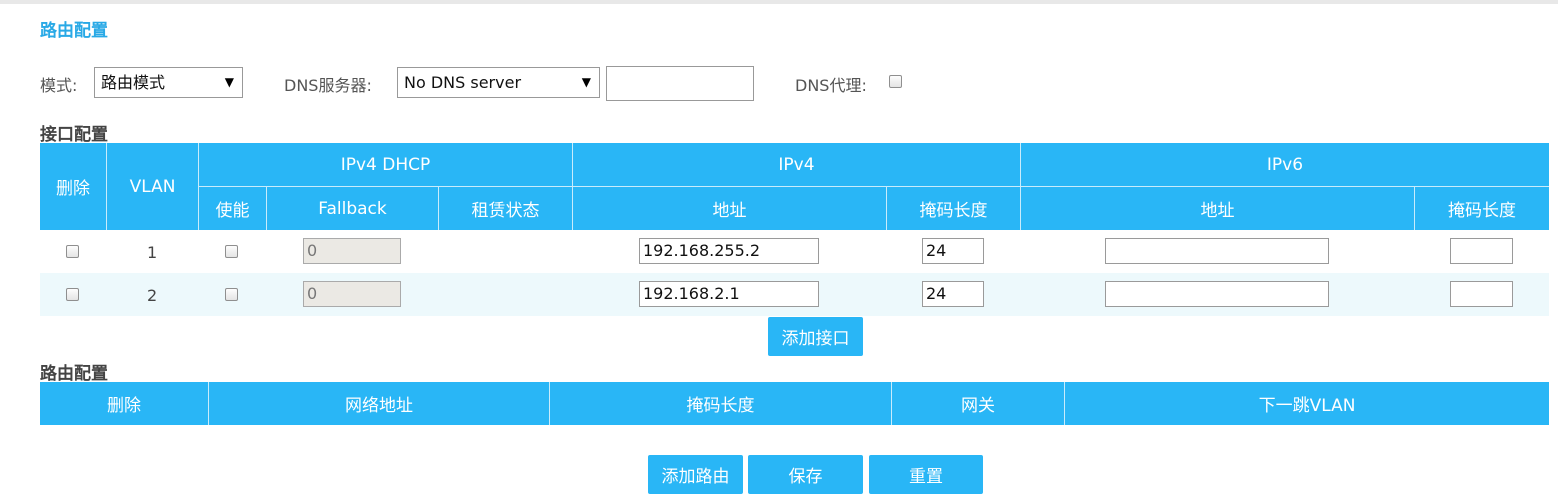 The image size is (1558, 500). What do you see at coordinates (133, 82) in the screenshot?
I see `mode-select-value: 路由模式` at bounding box center [133, 82].